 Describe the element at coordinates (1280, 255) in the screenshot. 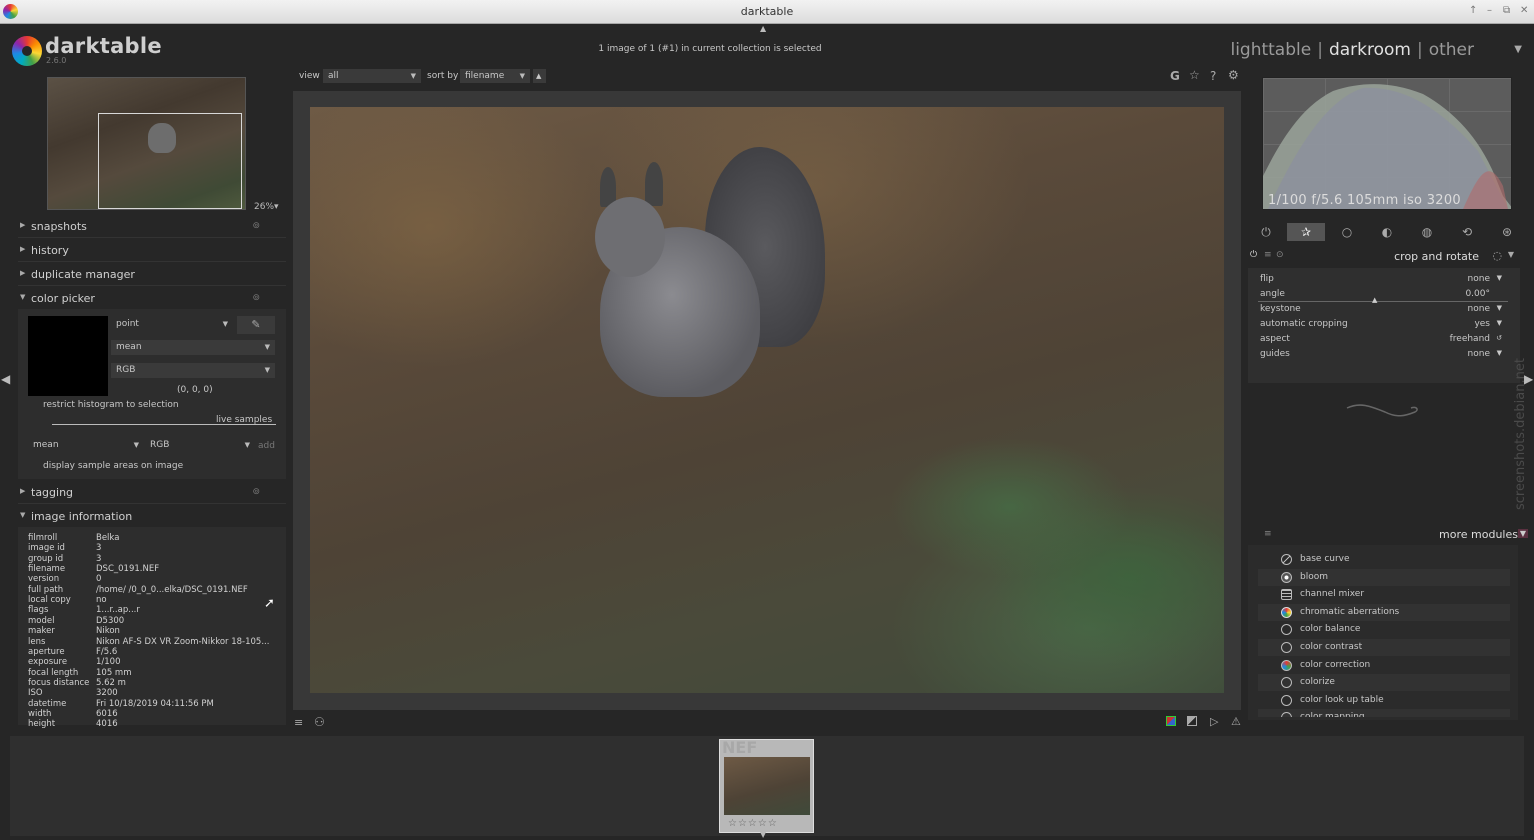

I see `module-reset-icon: ⊙` at that location.